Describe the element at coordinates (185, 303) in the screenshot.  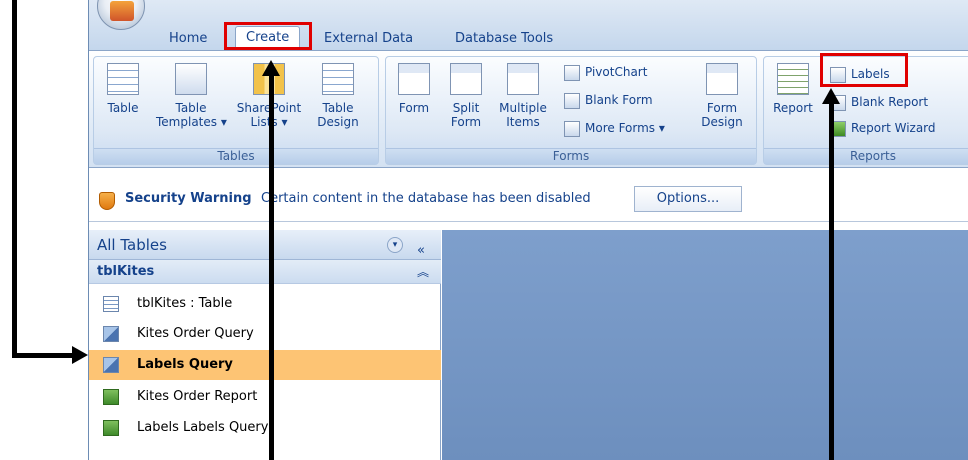
I see `nav-item-label: tblKites : Table` at that location.